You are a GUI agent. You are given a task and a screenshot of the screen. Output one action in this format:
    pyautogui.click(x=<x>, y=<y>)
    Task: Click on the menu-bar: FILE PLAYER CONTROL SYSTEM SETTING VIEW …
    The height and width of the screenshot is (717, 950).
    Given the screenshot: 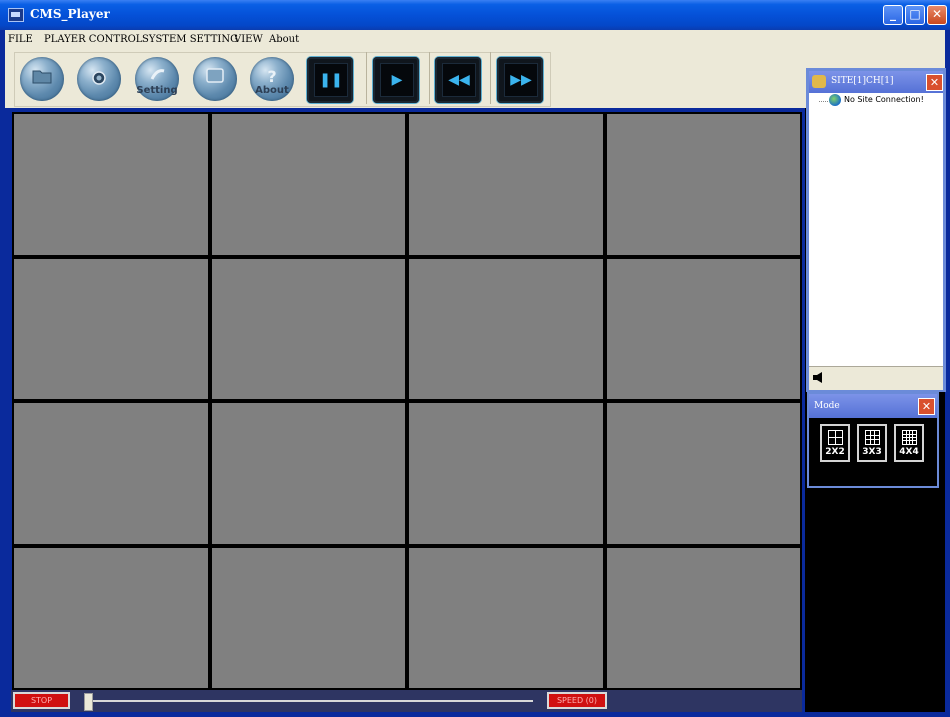 What is the action you would take?
    pyautogui.click(x=475, y=40)
    